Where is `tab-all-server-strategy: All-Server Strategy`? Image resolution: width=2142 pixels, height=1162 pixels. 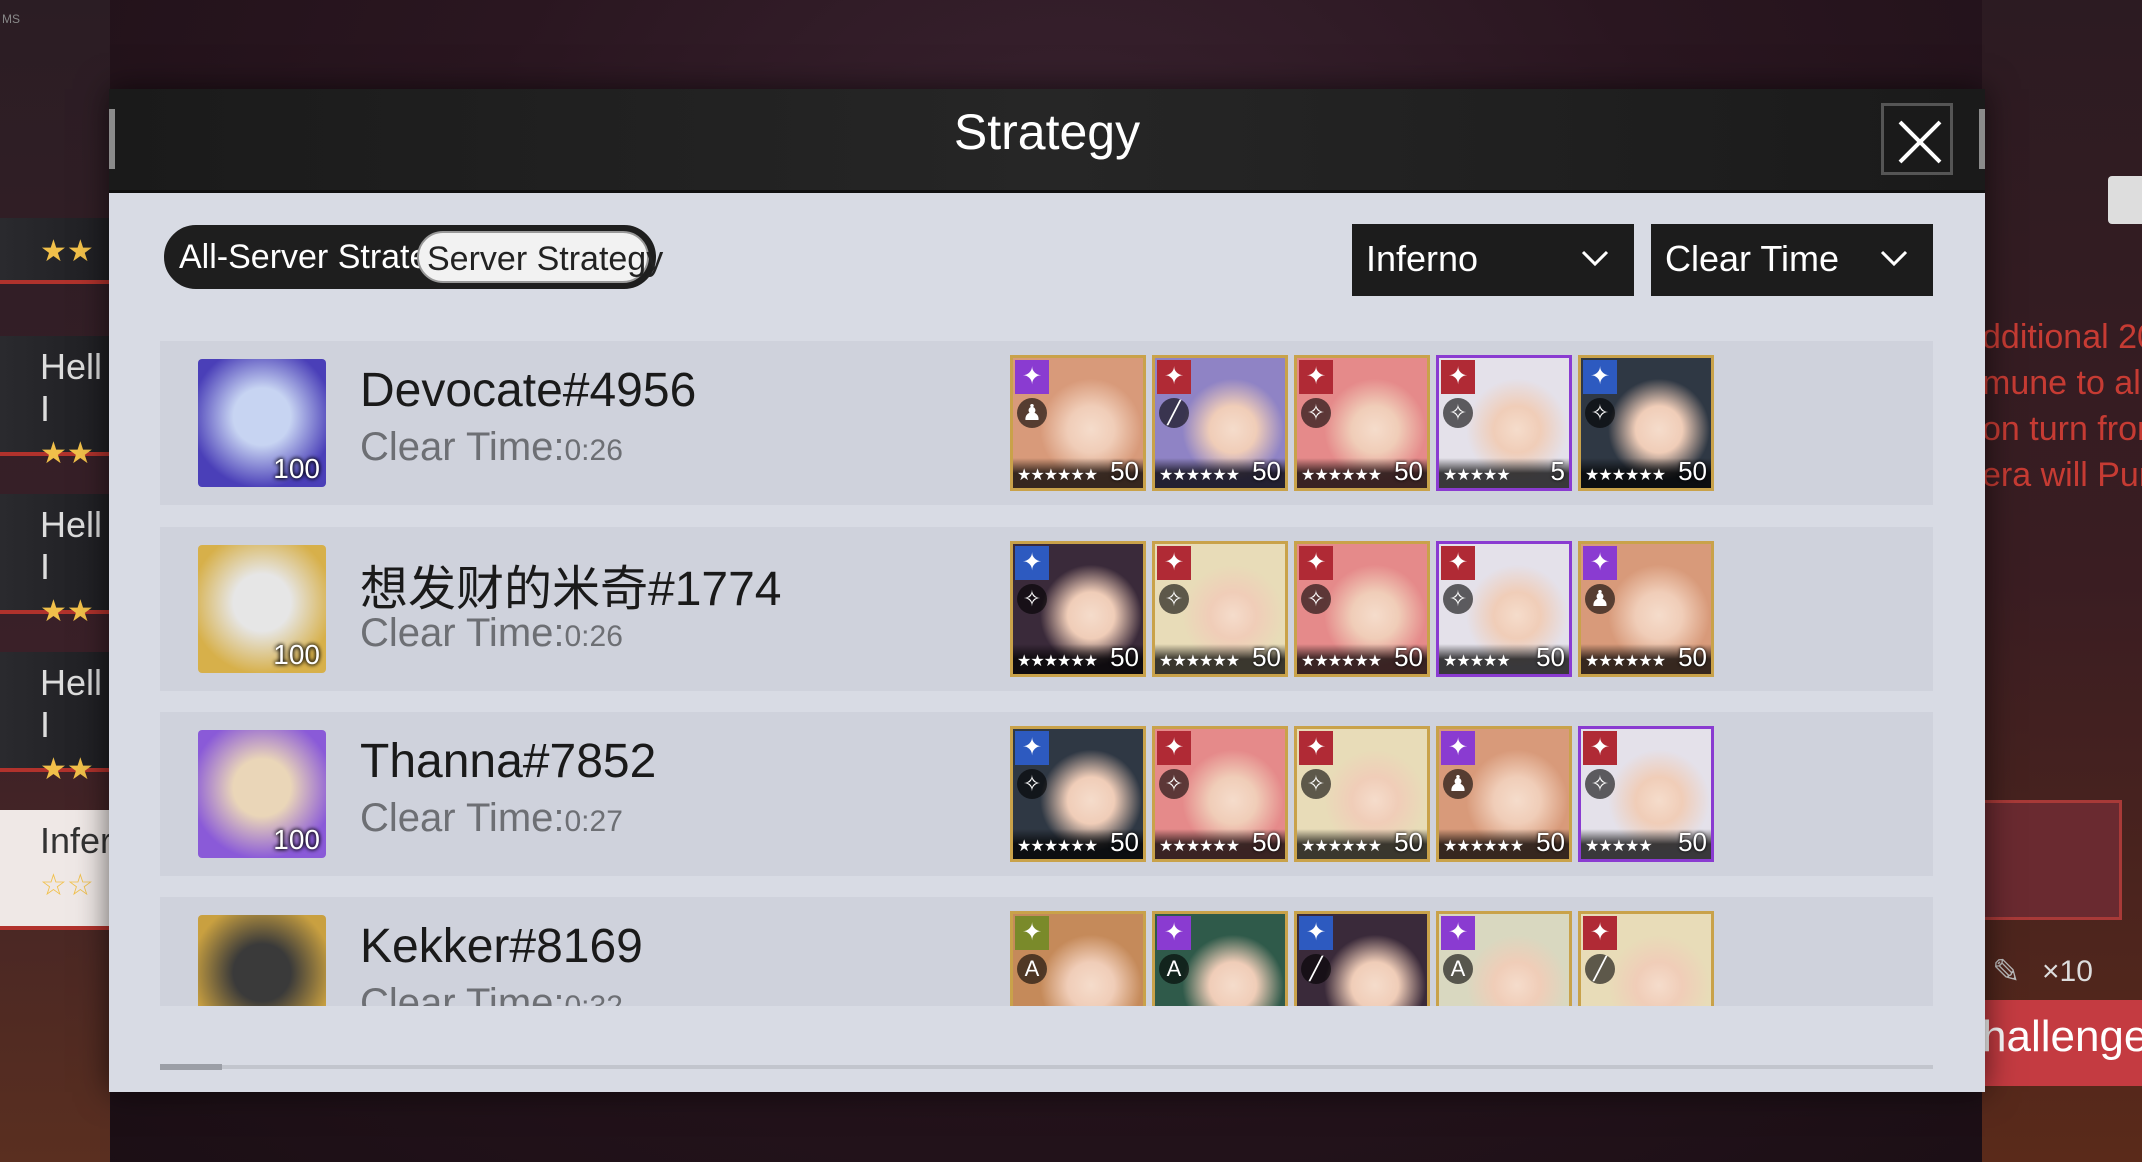 tab-all-server-strategy: All-Server Strategy is located at coordinates (317, 257).